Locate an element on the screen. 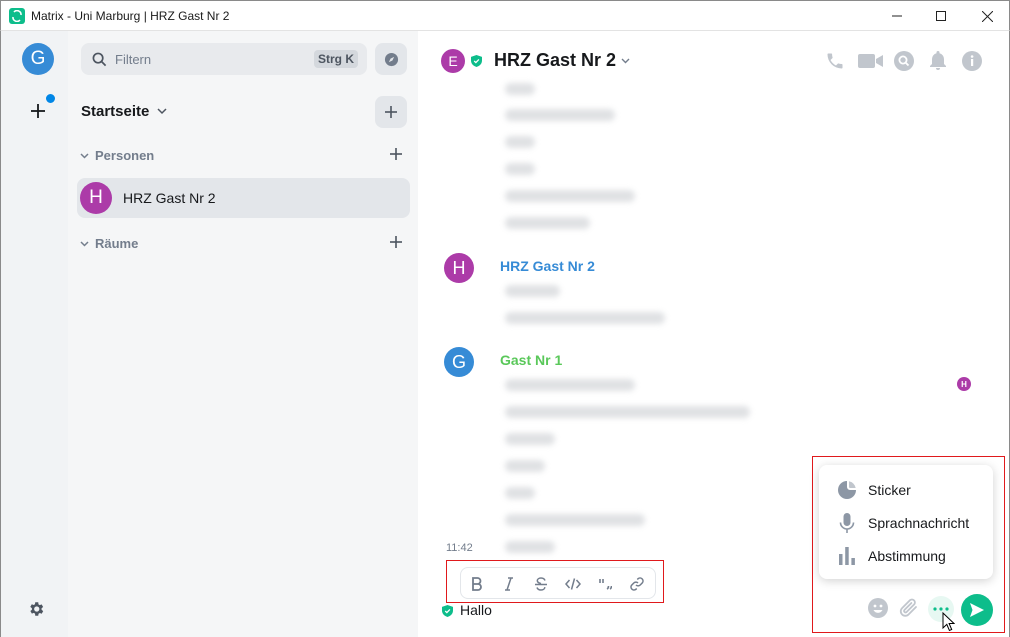  title-bar: Matrix - Uni Marburg | HRZ Gast Nr 2 is located at coordinates (505, 15).